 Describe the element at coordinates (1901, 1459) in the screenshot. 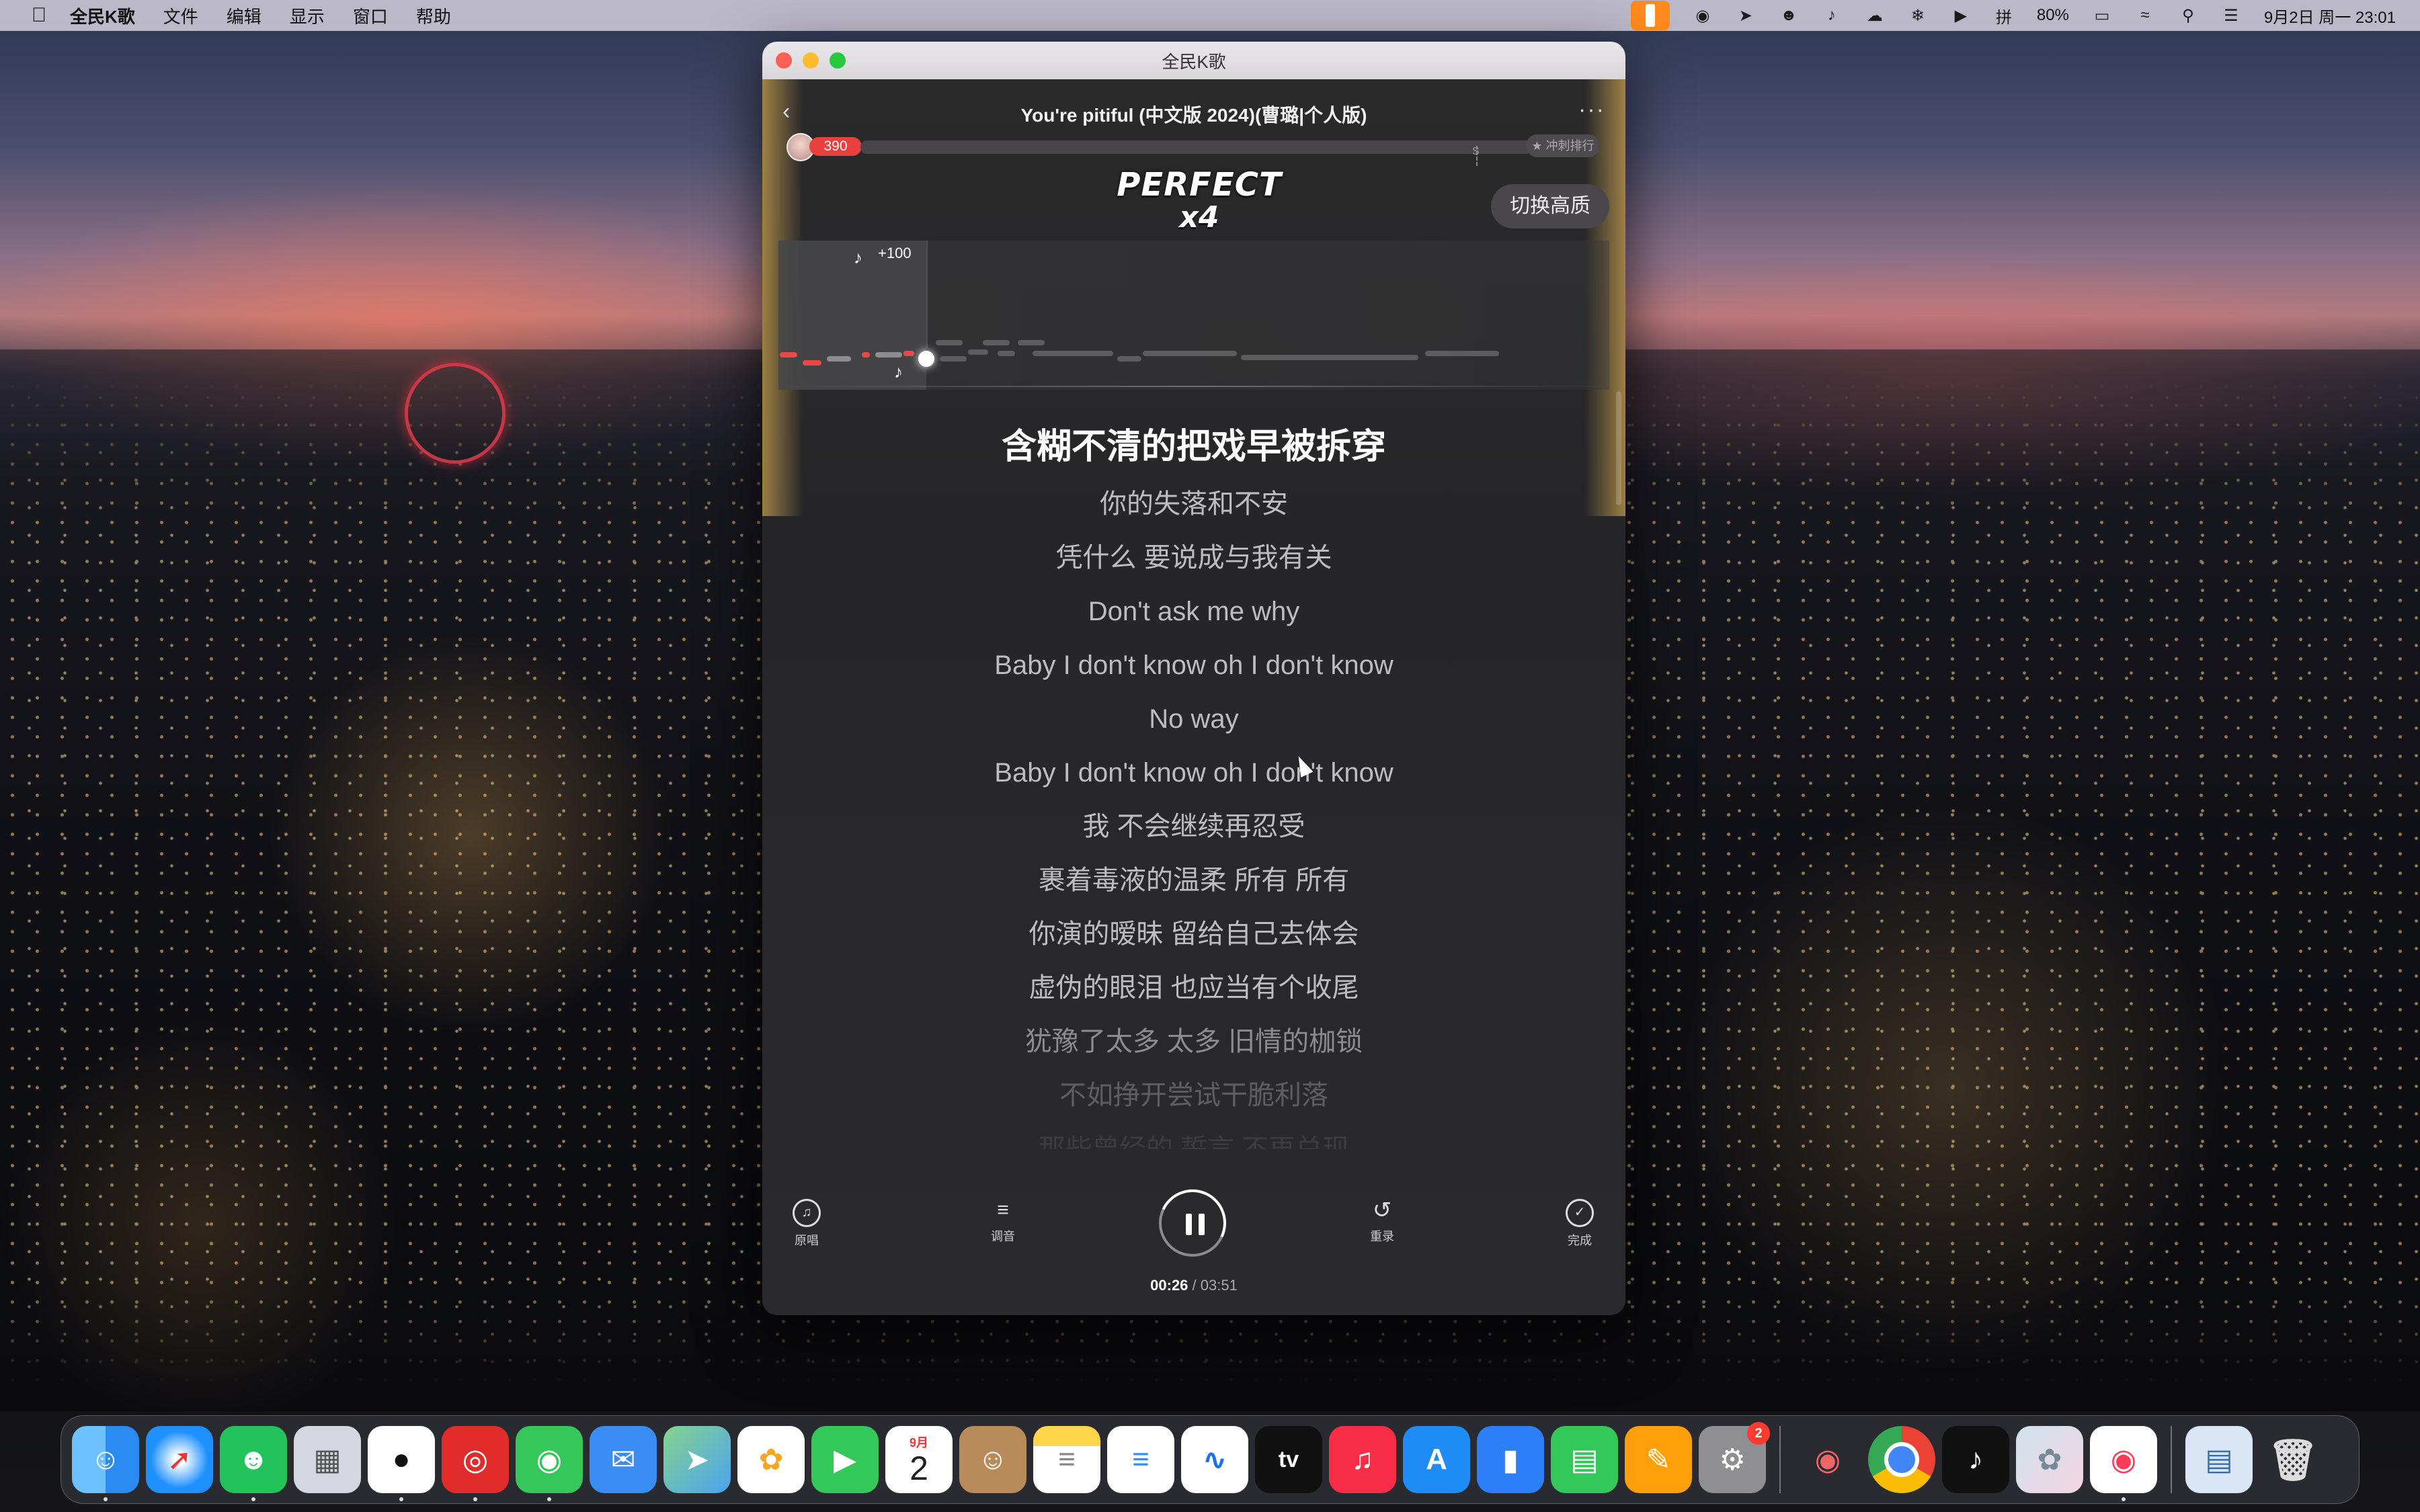

I see `chrome-icon` at that location.